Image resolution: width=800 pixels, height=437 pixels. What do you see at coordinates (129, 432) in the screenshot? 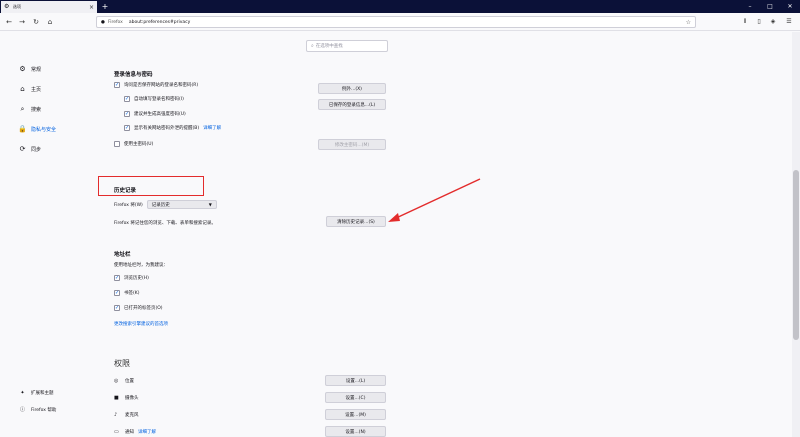
I see `permission-label: 通知` at bounding box center [129, 432].